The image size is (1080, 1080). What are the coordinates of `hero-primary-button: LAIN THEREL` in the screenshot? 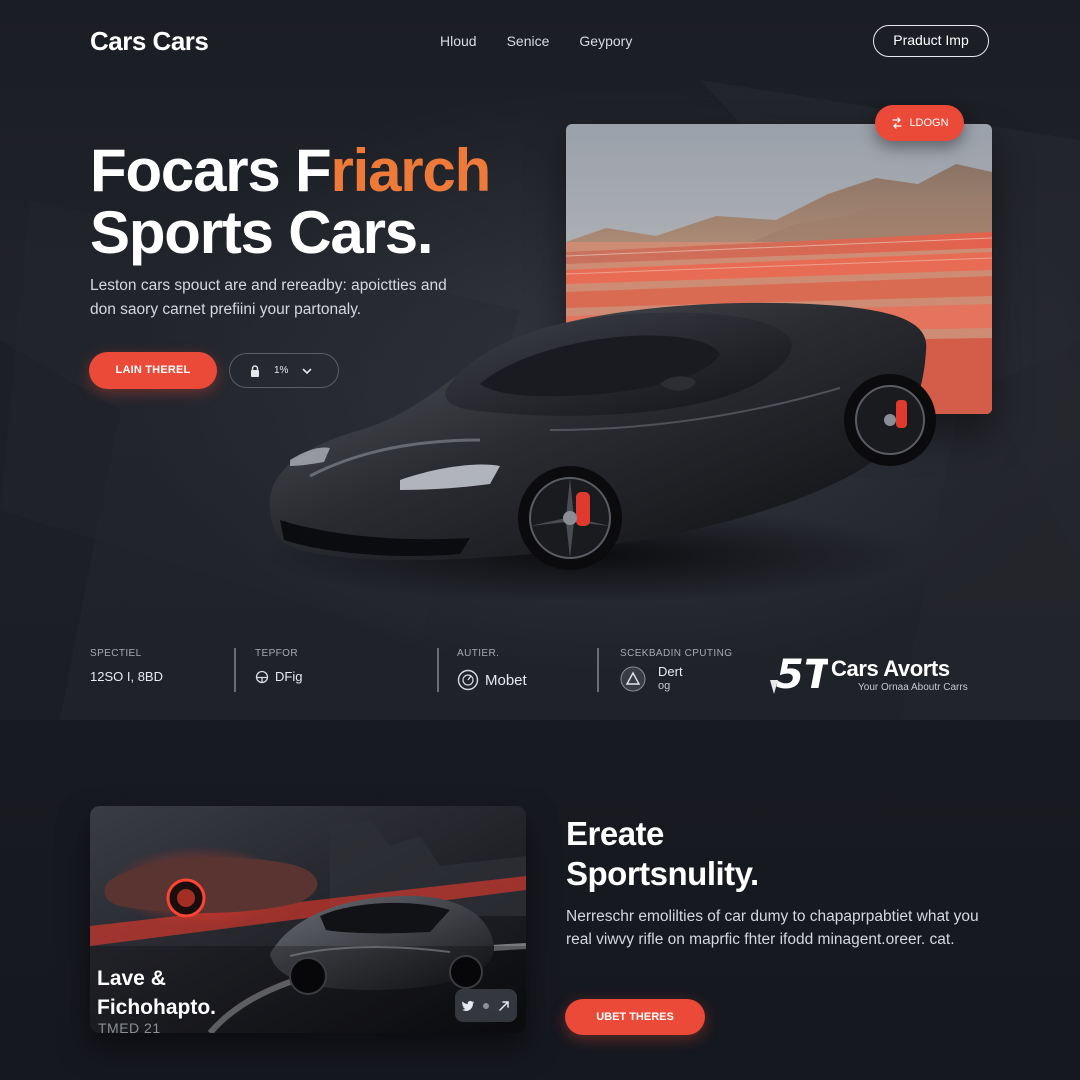 It's located at (153, 370).